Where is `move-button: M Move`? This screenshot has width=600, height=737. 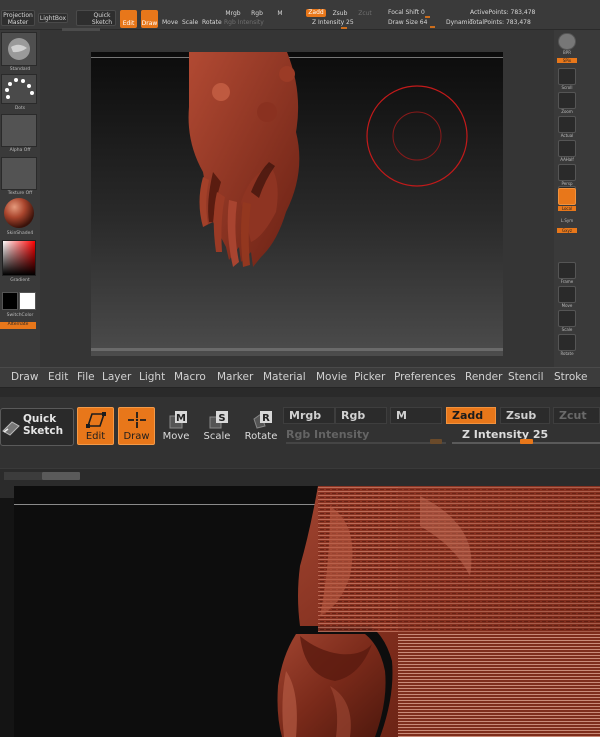 move-button: M Move is located at coordinates (176, 428).